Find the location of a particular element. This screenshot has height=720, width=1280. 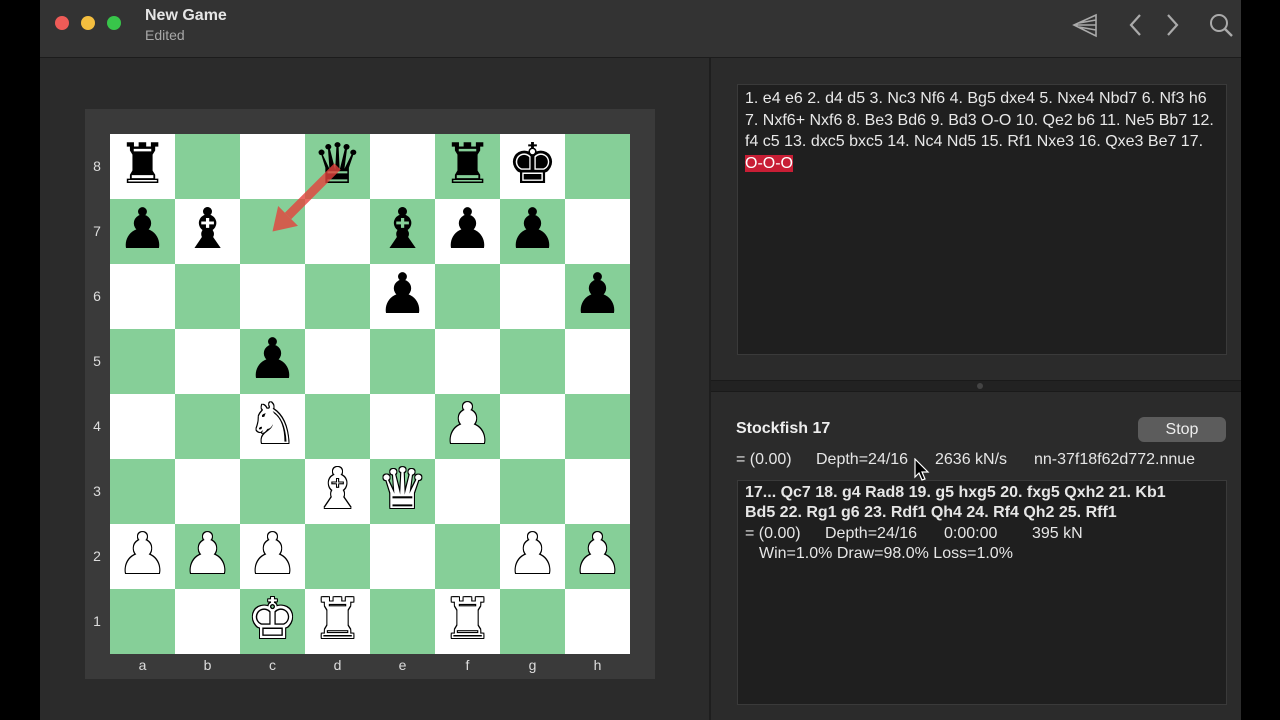

white-queen-piece: ♛ is located at coordinates (402, 491).